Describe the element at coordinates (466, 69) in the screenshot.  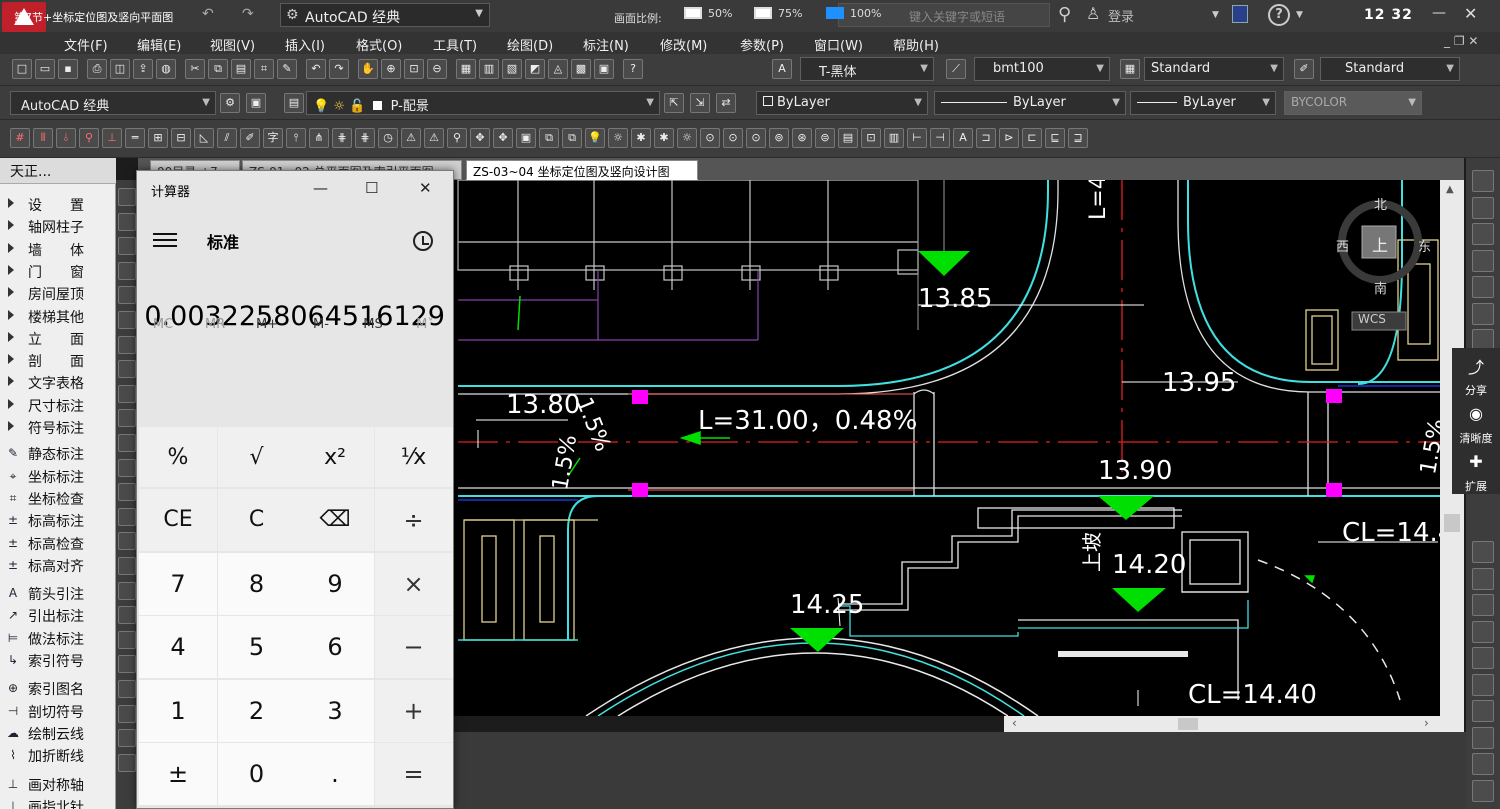
I see `properties-icon: ▦` at that location.